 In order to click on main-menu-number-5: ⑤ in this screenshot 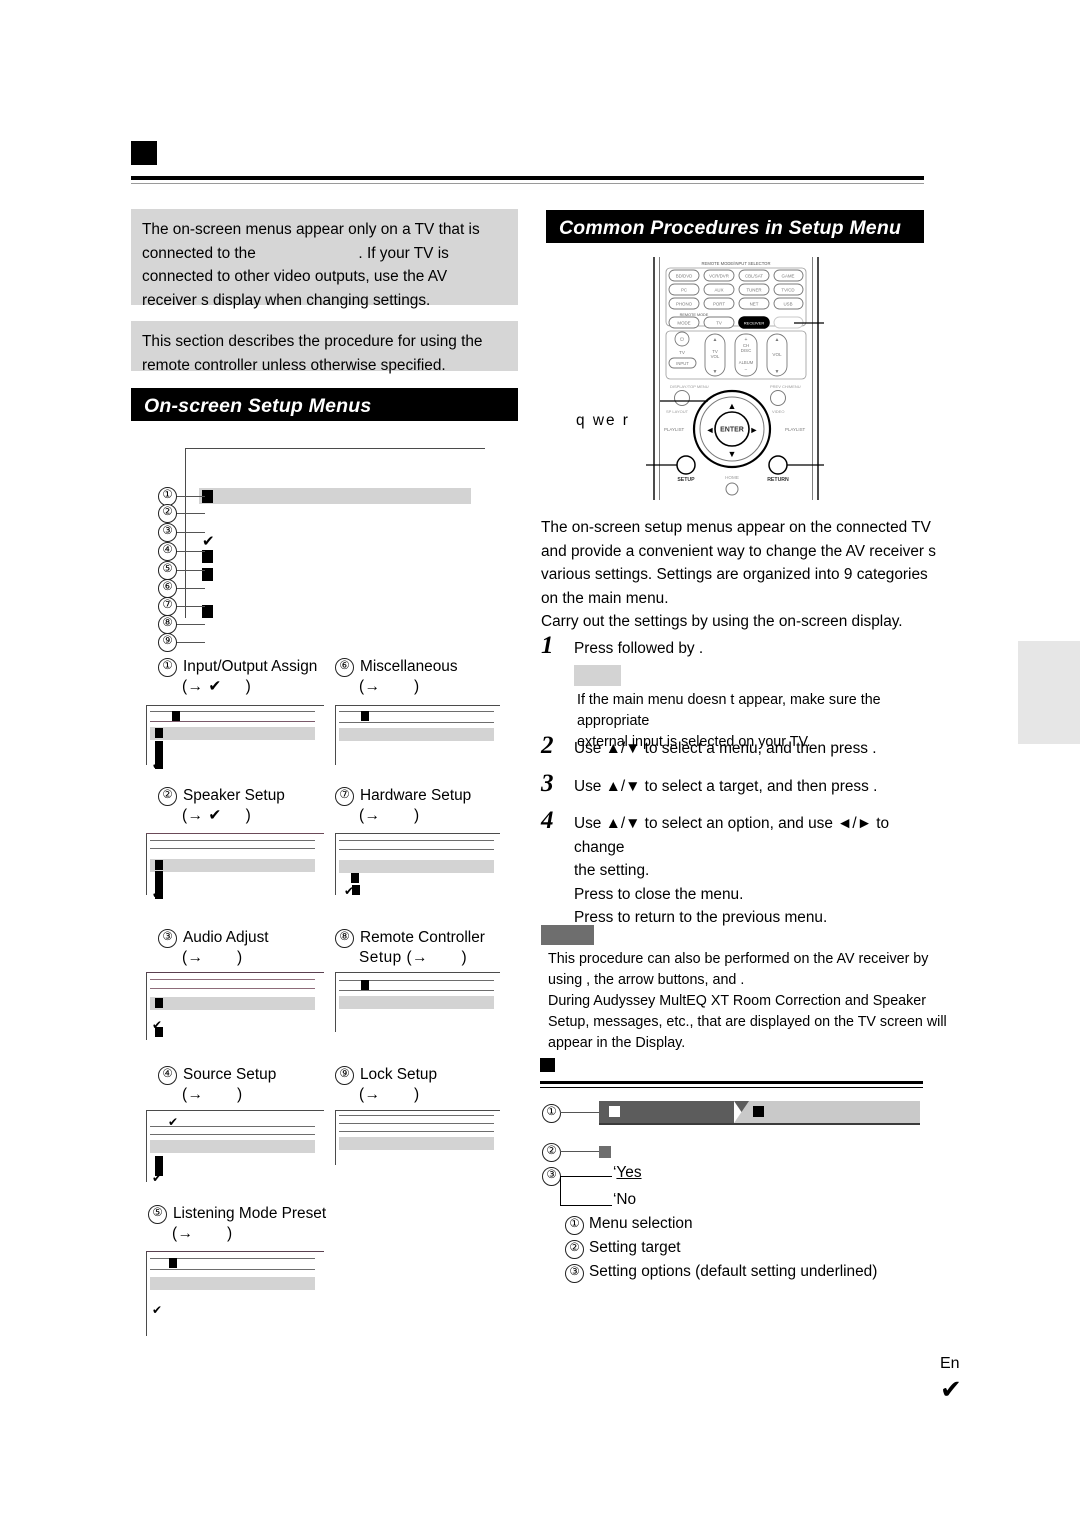, I will do `click(167, 570)`.